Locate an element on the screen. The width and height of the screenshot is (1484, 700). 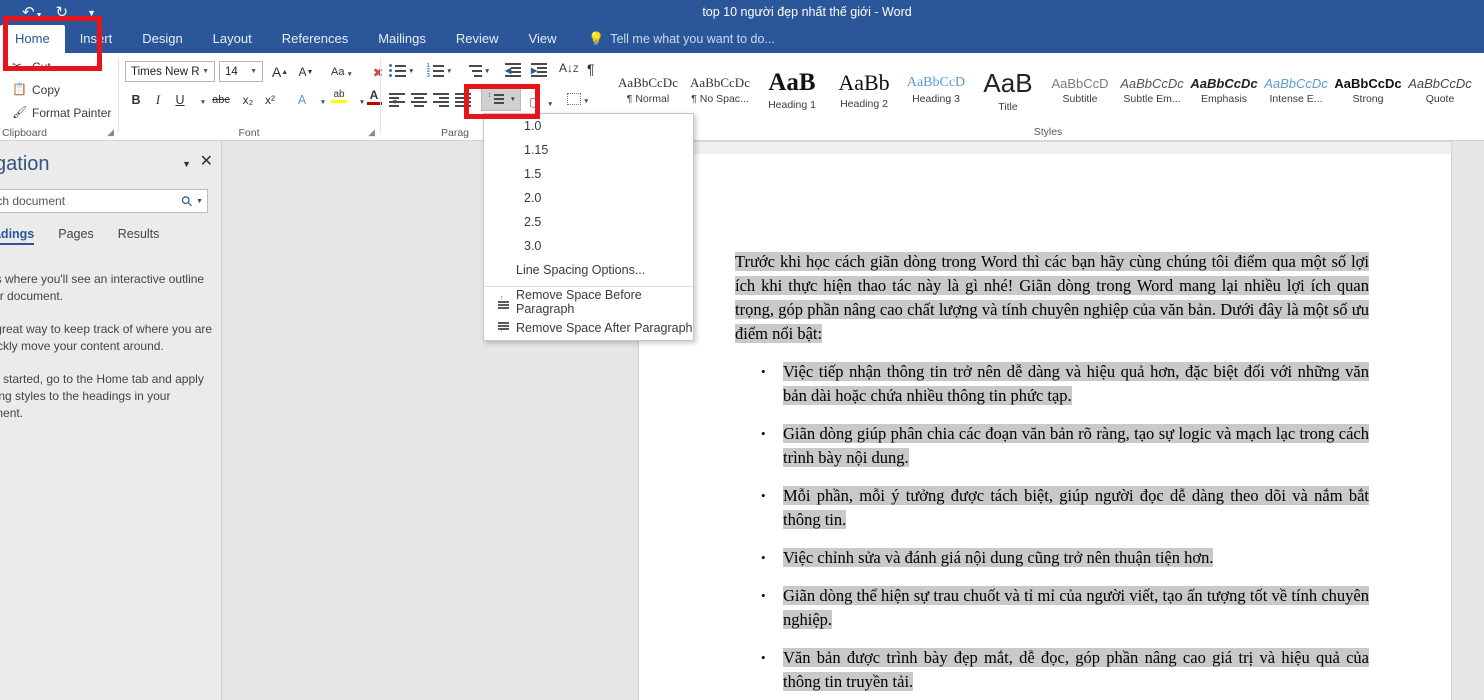
format-painter-icon: 🖌 is located at coordinates (20, 112).